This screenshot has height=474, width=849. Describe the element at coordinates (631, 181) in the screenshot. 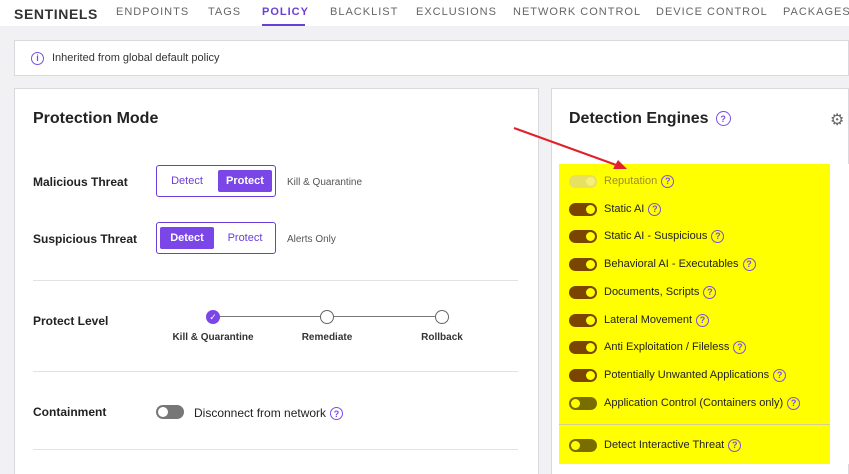

I see `engine-label: Reputation` at that location.